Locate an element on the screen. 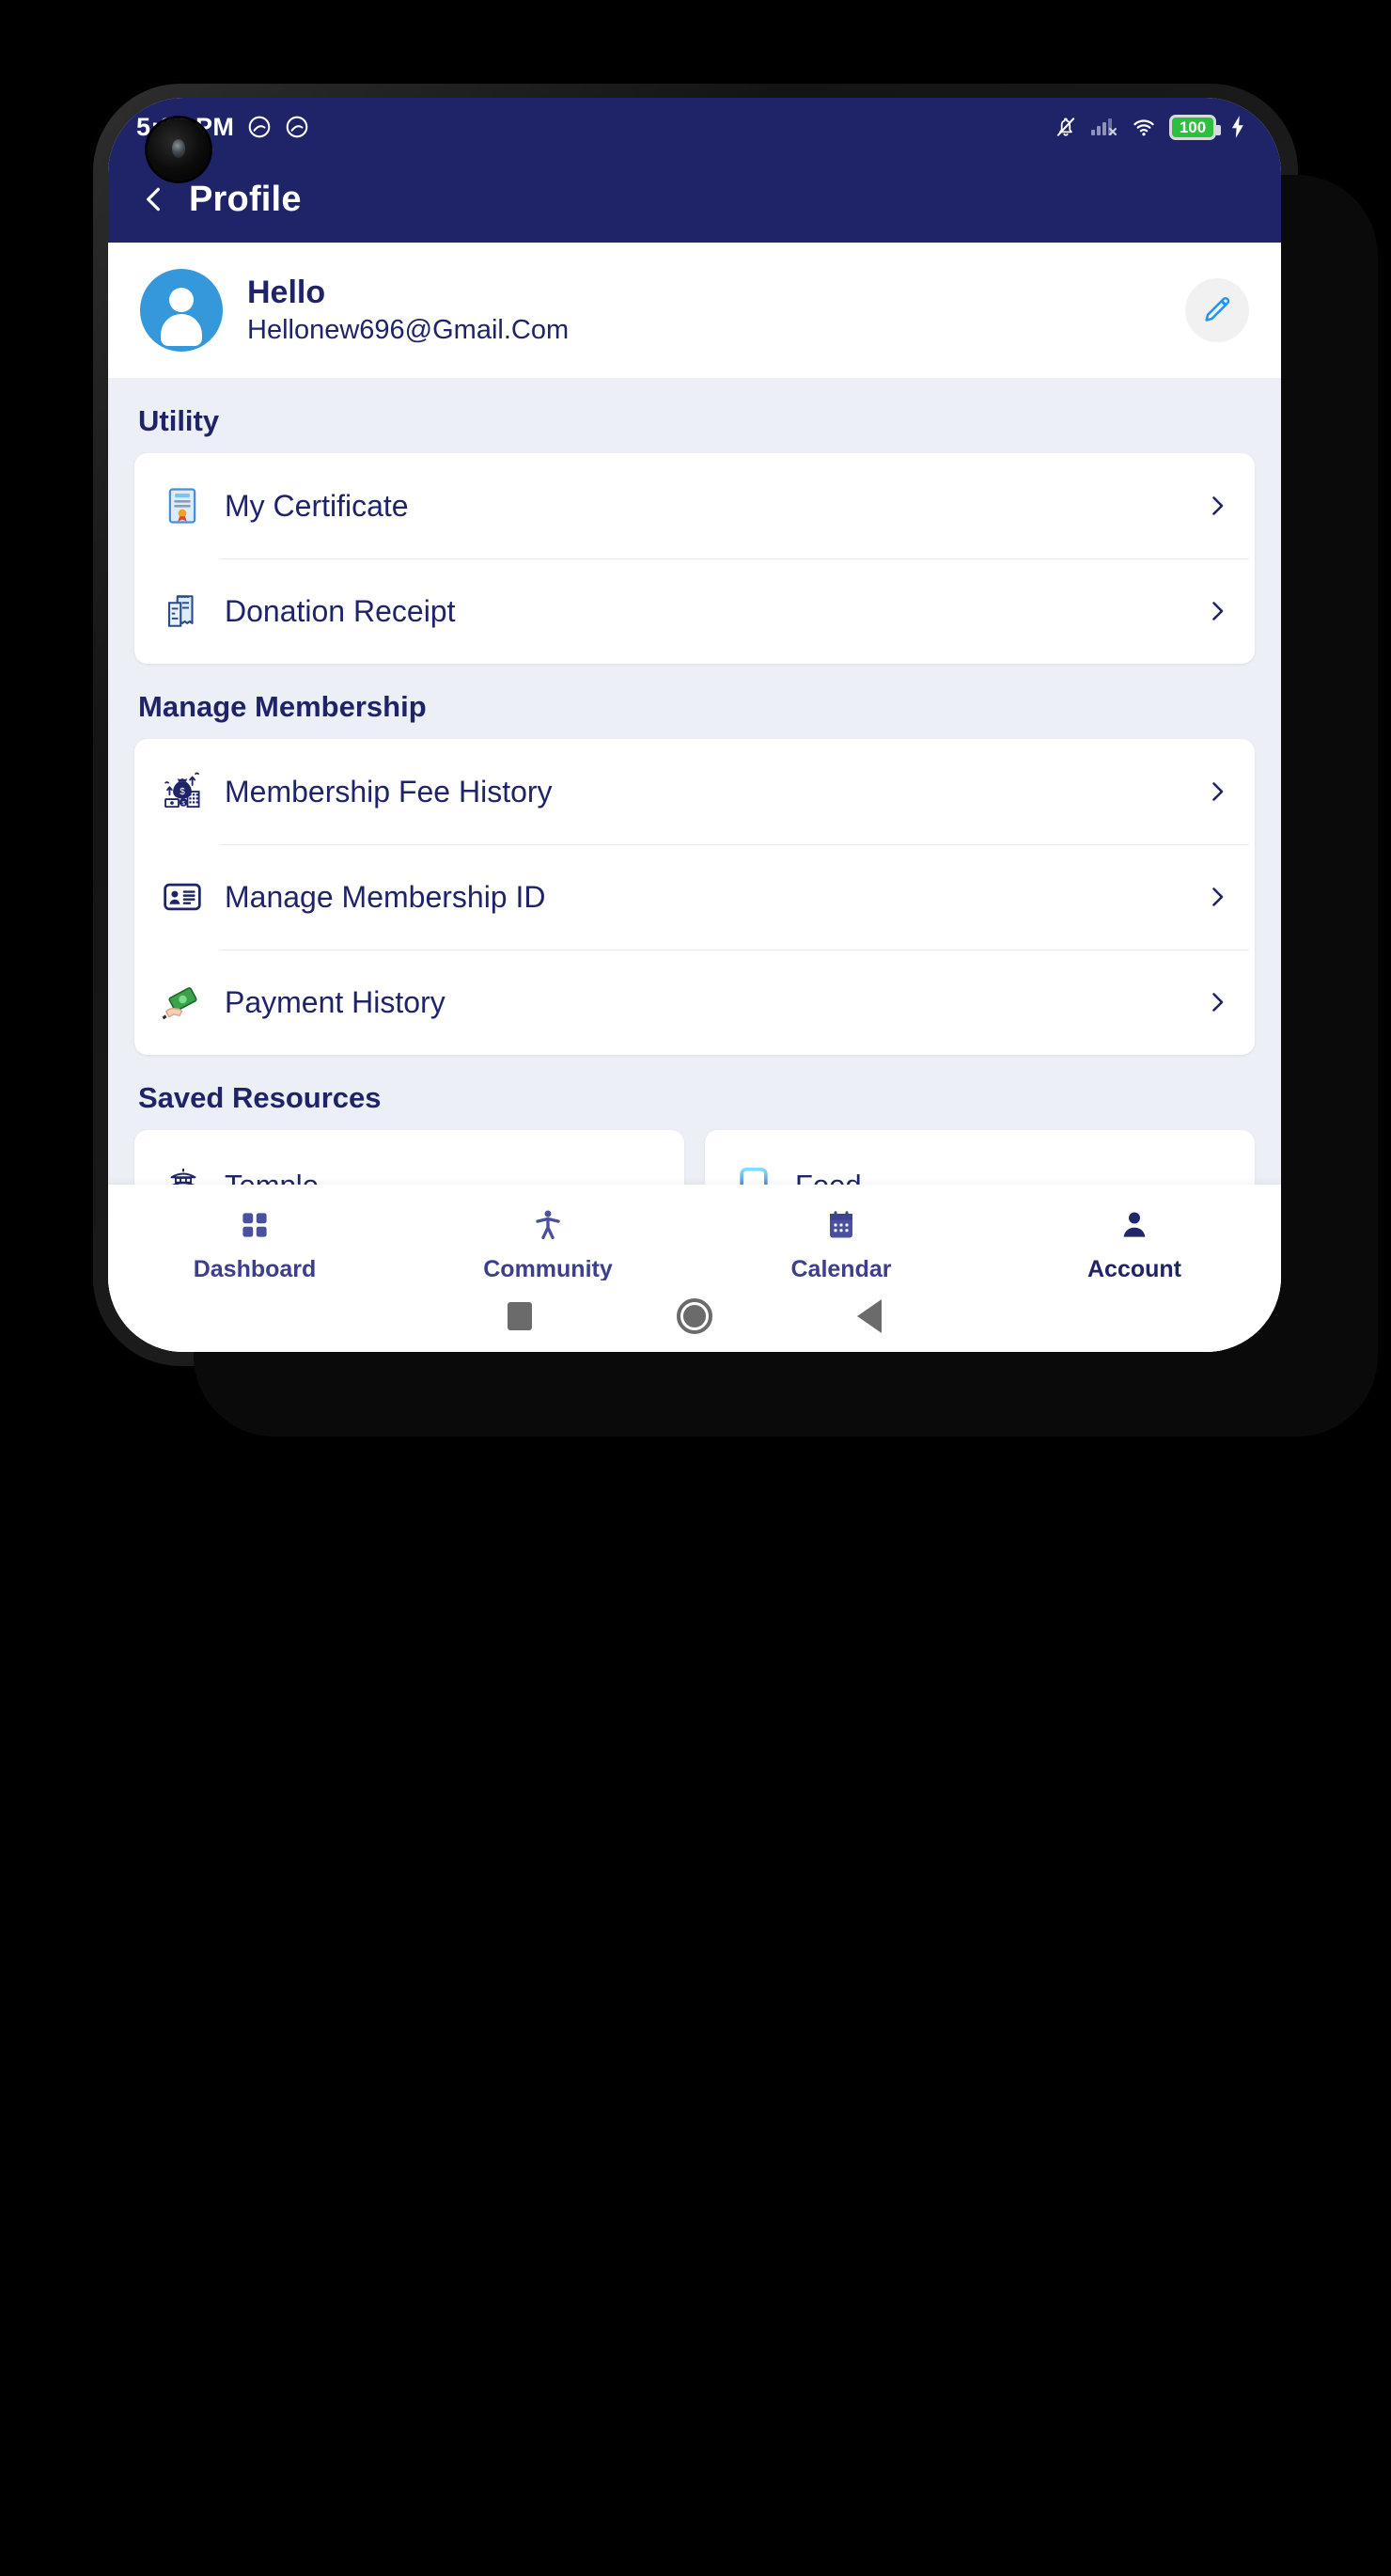 The height and width of the screenshot is (2576, 1391). calendar-icon is located at coordinates (841, 1225).